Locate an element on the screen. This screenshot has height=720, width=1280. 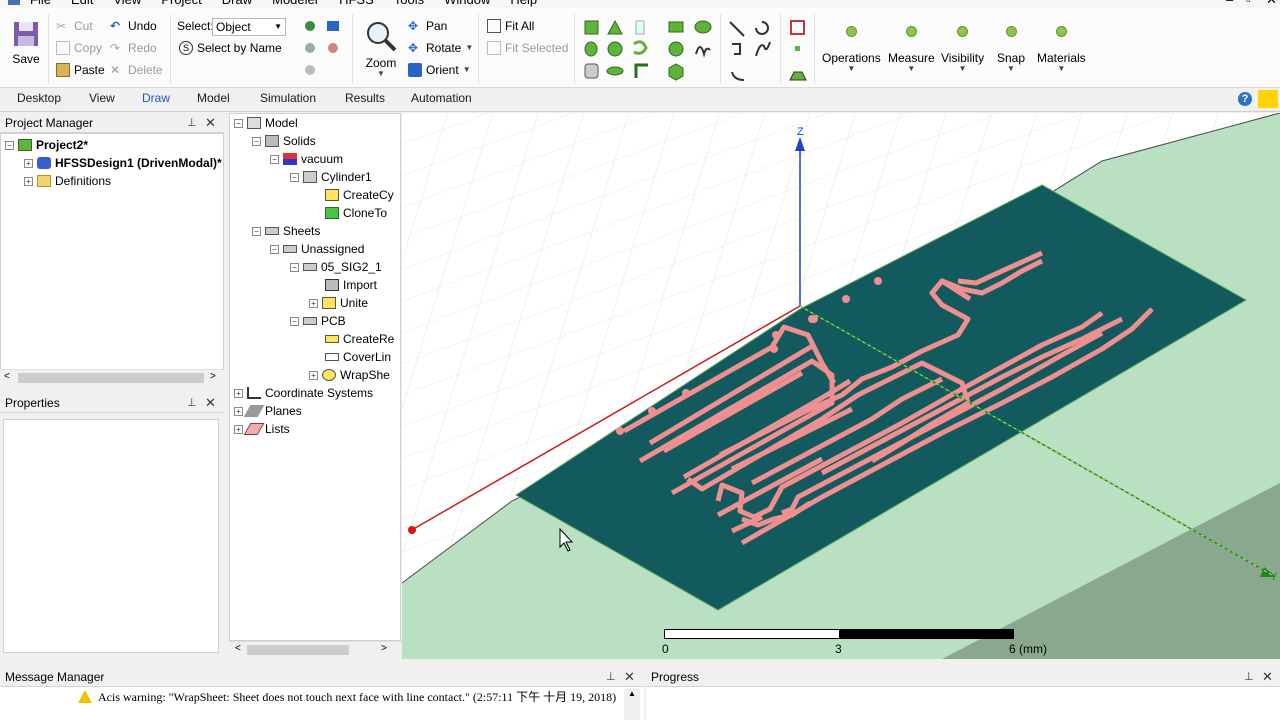
measure-button: Measure ▼ is located at coordinates (911, 49).